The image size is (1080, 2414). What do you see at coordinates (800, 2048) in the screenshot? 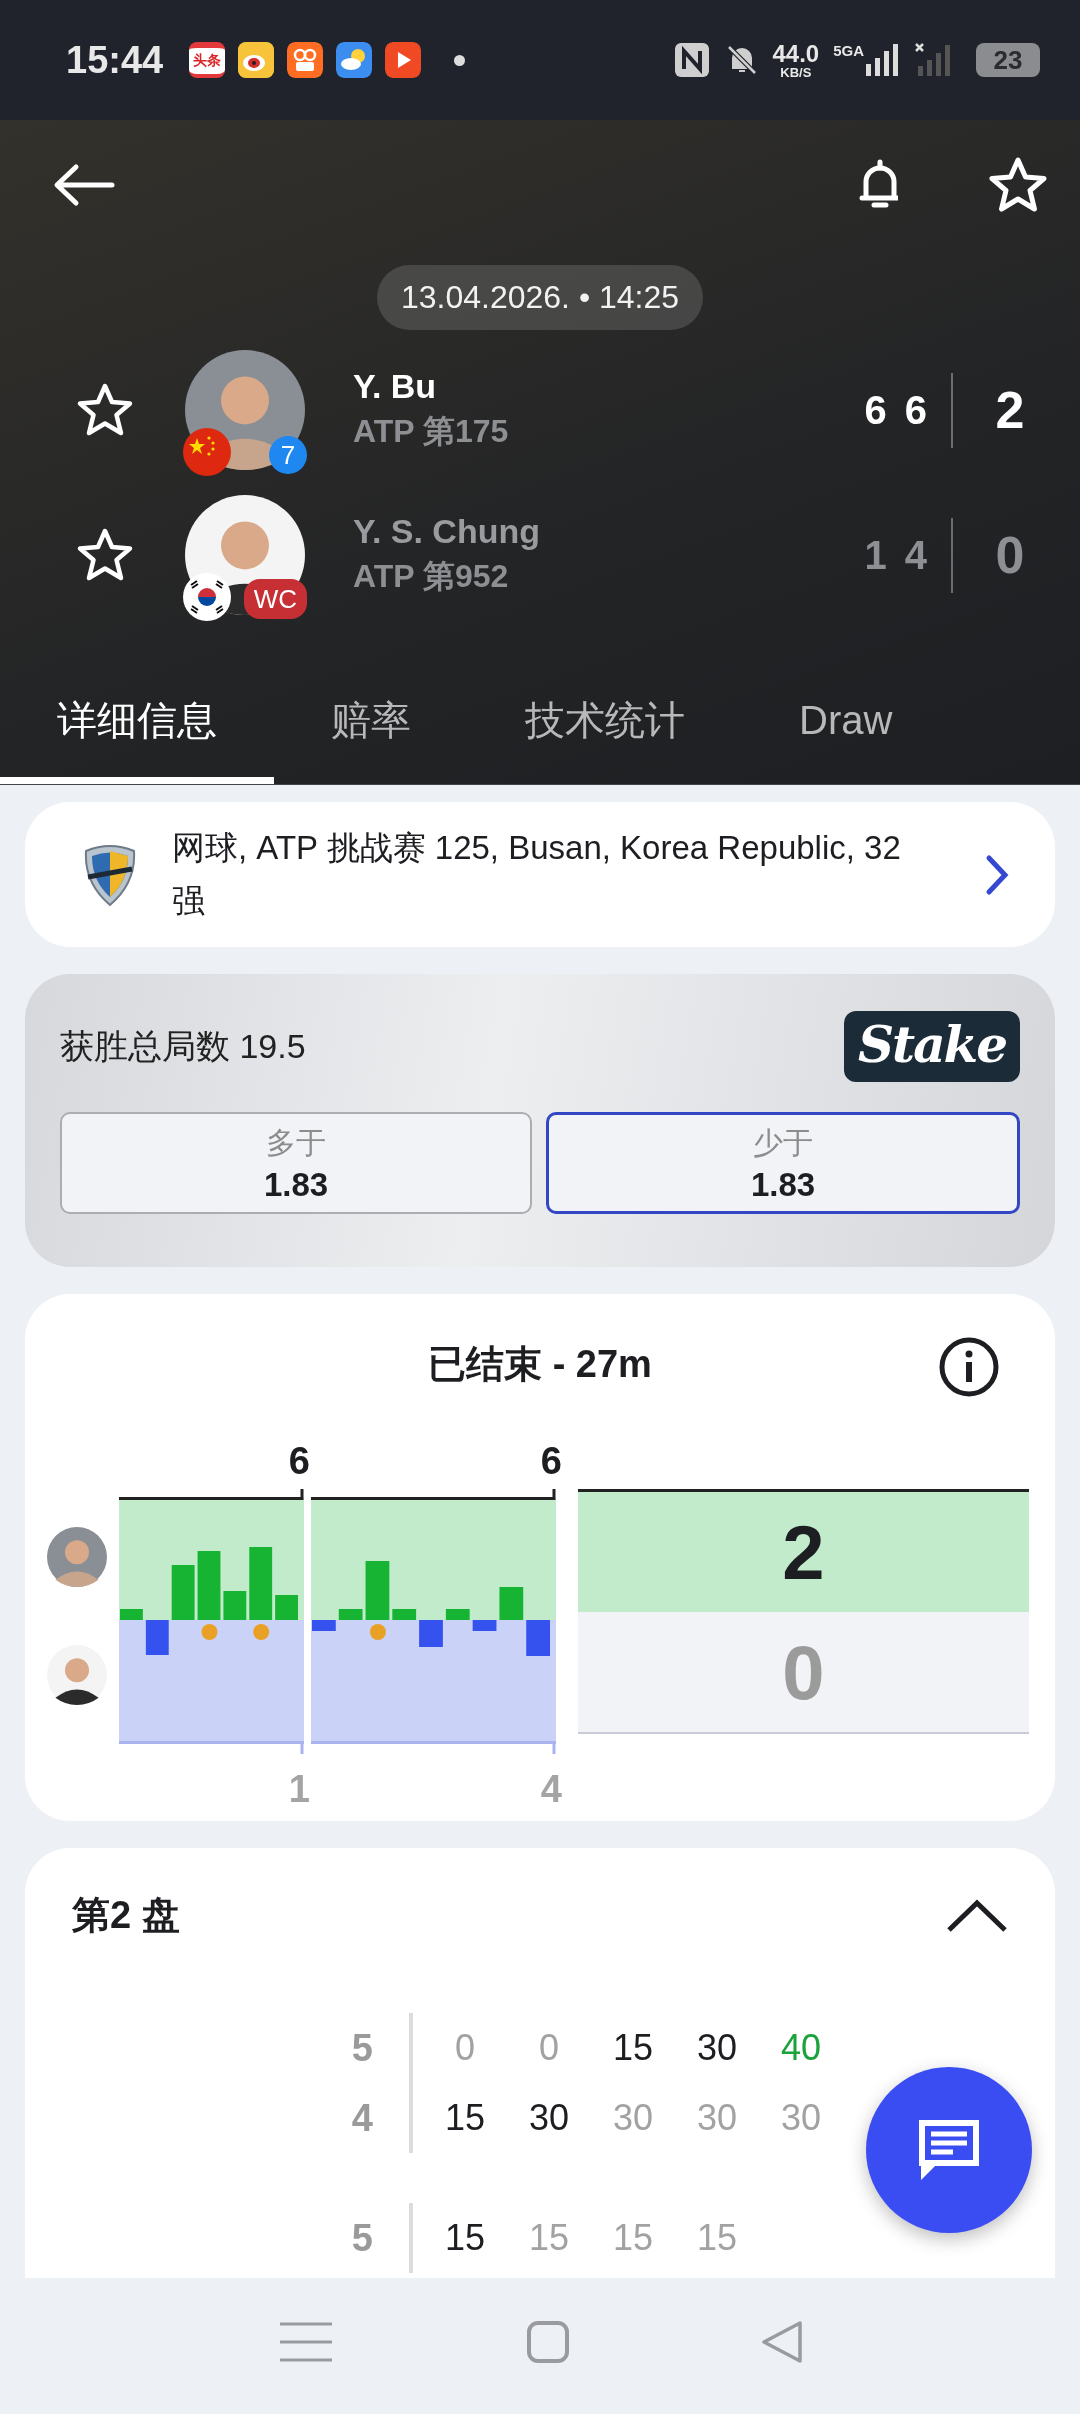
I see `point-score: 40` at bounding box center [800, 2048].